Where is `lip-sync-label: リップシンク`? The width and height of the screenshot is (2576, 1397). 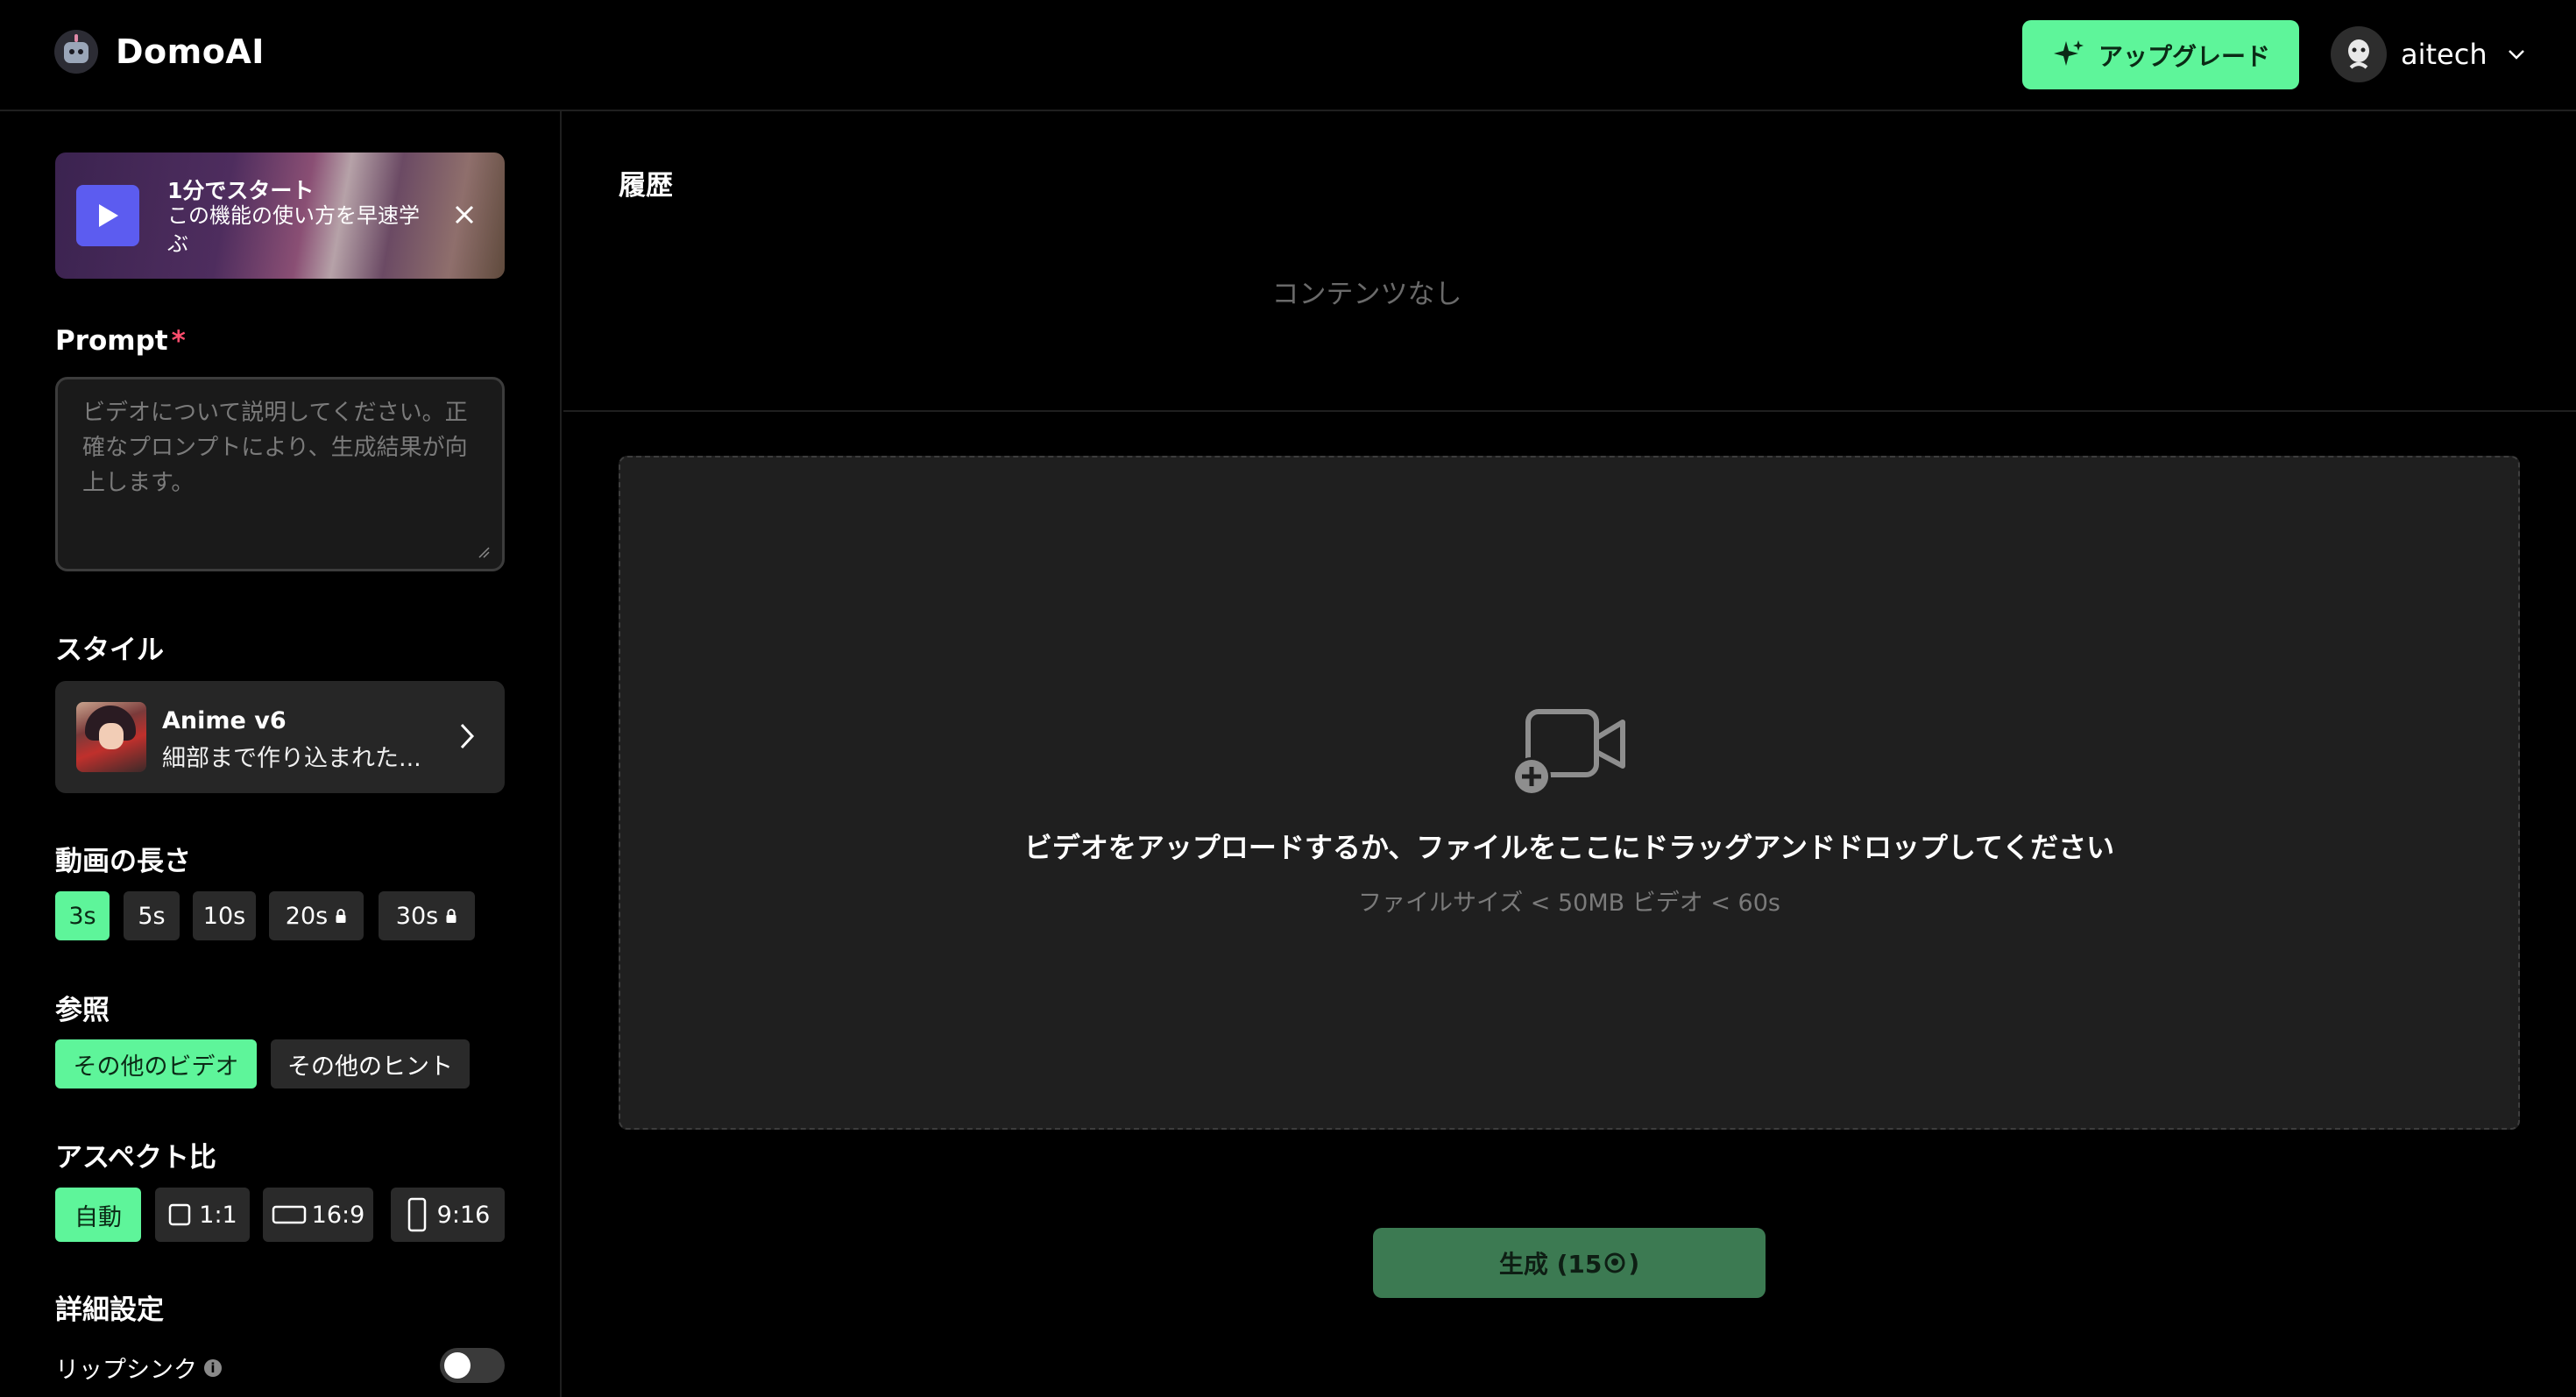 lip-sync-label: リップシンク is located at coordinates (126, 1370).